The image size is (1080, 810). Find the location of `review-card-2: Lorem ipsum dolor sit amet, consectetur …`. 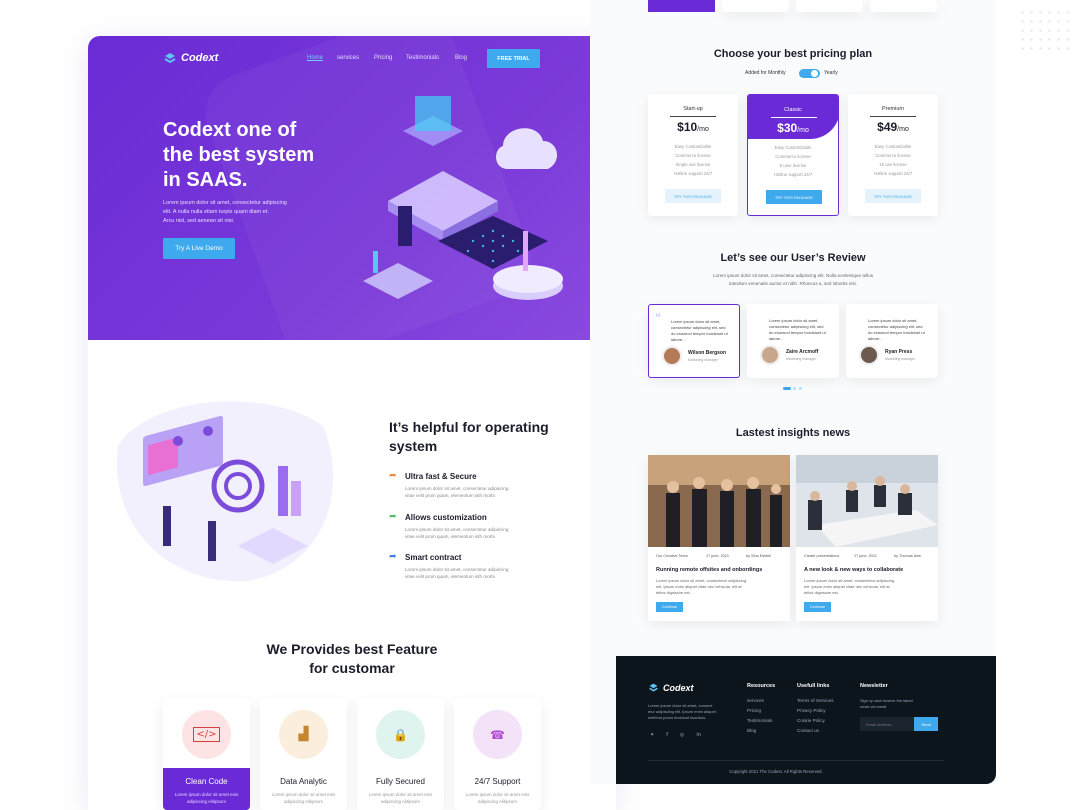

review-card-2: Lorem ipsum dolor sit amet, consectetur … is located at coordinates (793, 341).